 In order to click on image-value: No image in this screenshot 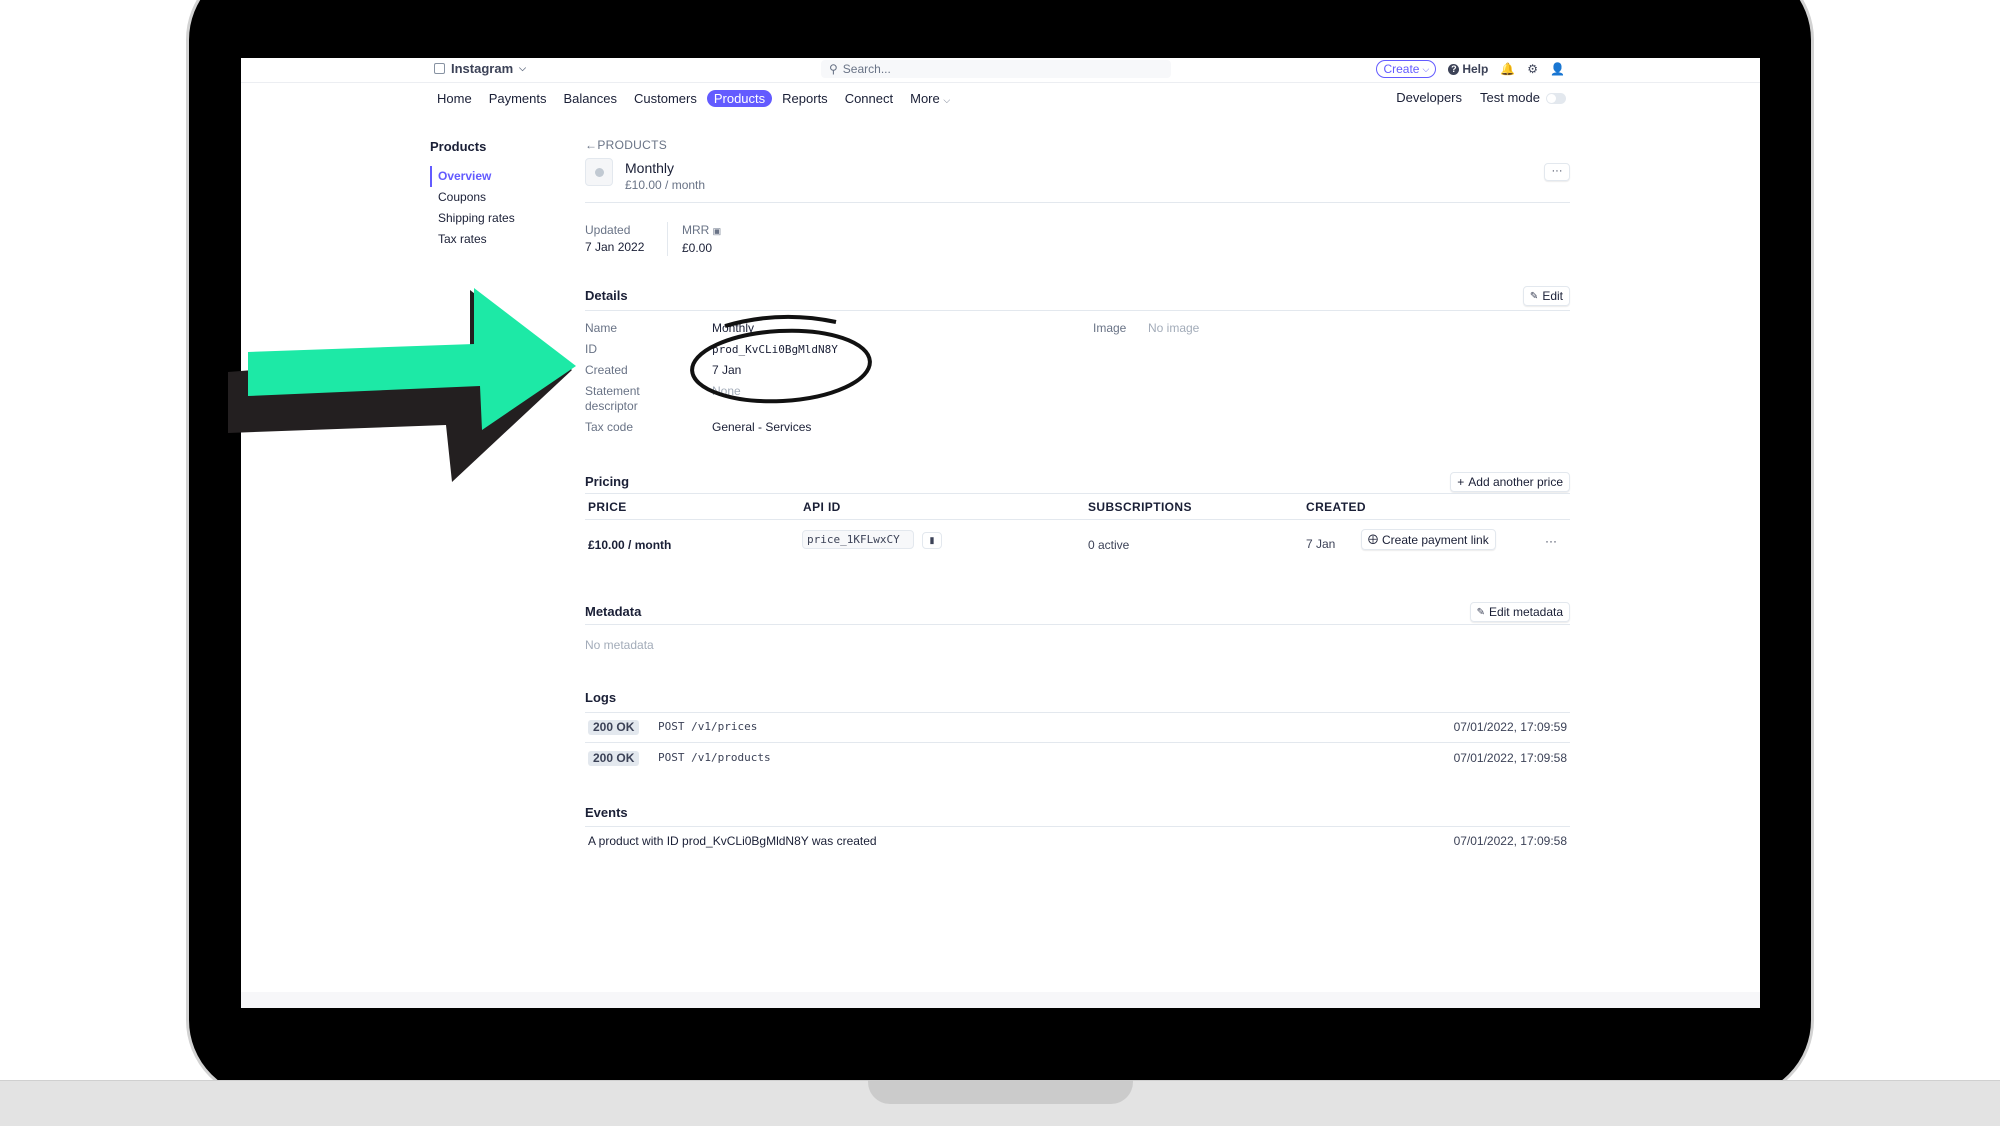, I will do `click(1174, 328)`.